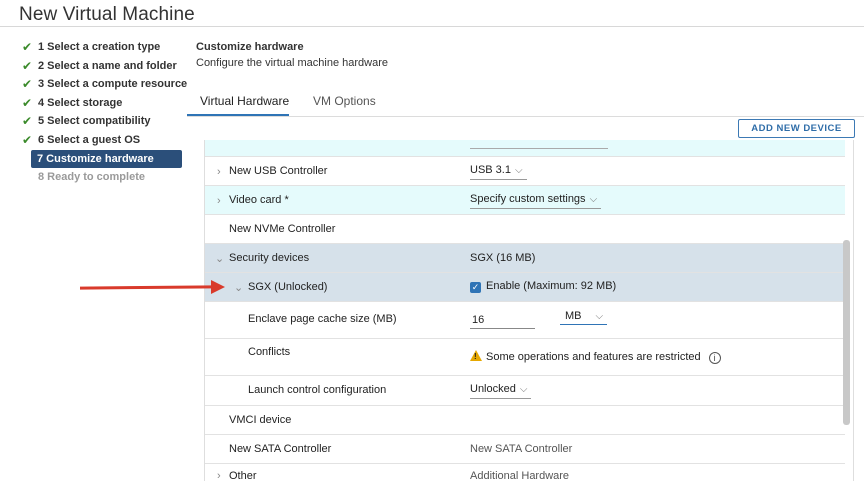 Image resolution: width=864 pixels, height=481 pixels. What do you see at coordinates (846, 332) in the screenshot?
I see `grid-scrollbar` at bounding box center [846, 332].